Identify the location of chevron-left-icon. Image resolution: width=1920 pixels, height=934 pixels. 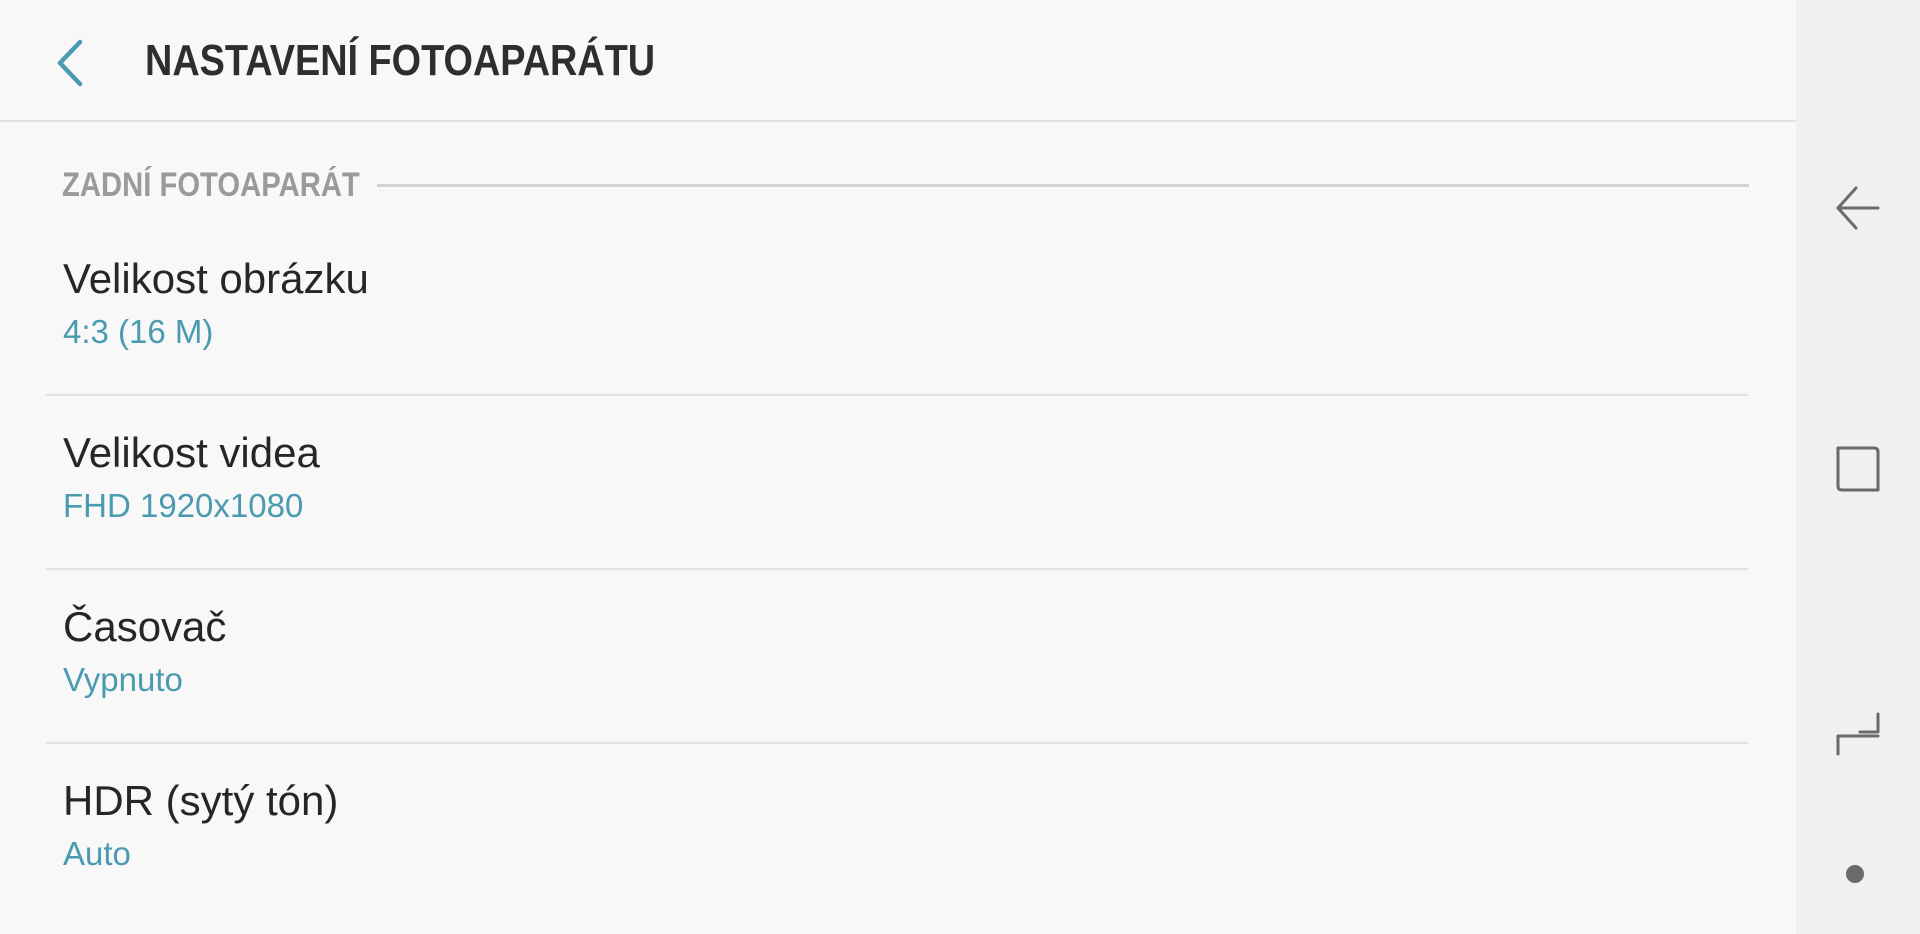
(70, 63).